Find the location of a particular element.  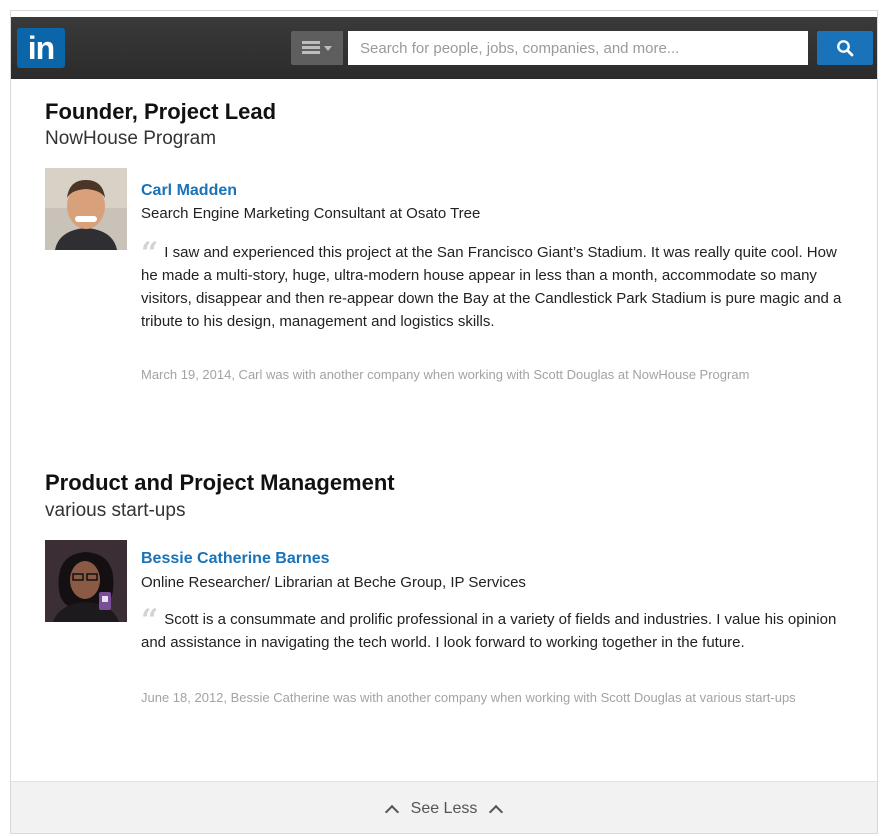

recommender-name-link: Bessie Catherine Barnes is located at coordinates (235, 559).